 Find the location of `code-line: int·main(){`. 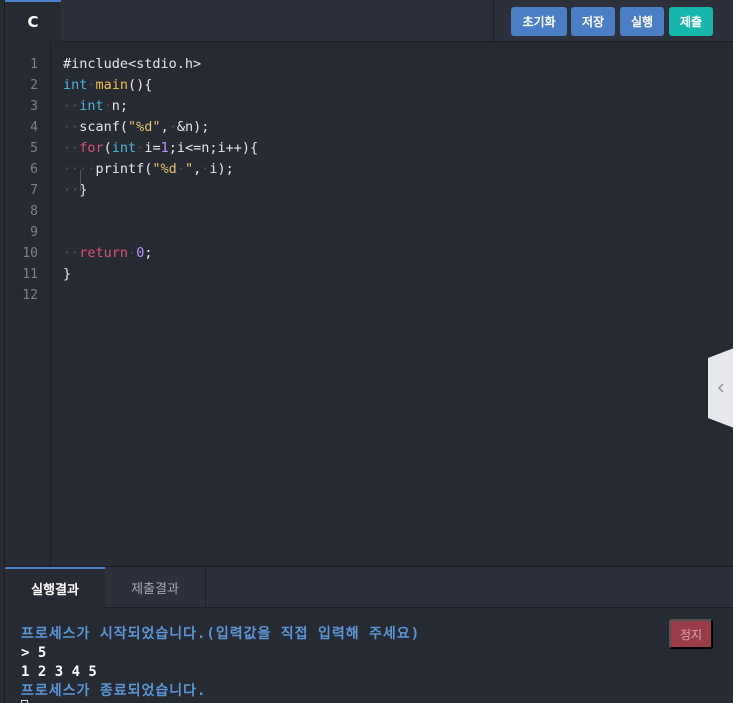

code-line: int·main(){ is located at coordinates (107, 85).